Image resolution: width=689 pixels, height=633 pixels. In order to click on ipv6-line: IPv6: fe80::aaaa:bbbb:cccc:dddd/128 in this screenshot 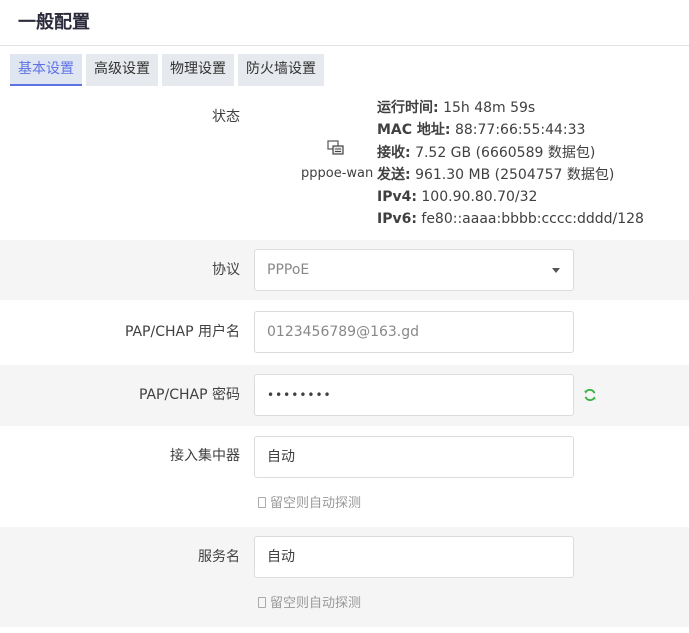, I will do `click(510, 219)`.